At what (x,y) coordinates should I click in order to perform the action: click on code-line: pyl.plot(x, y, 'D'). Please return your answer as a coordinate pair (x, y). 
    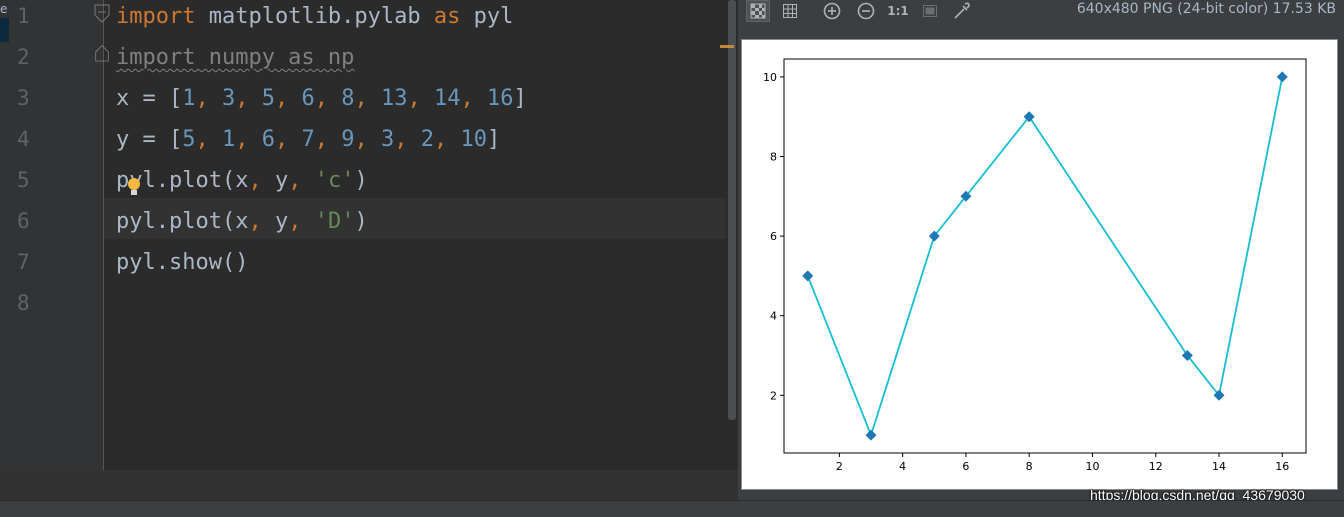
    Looking at the image, I should click on (242, 221).